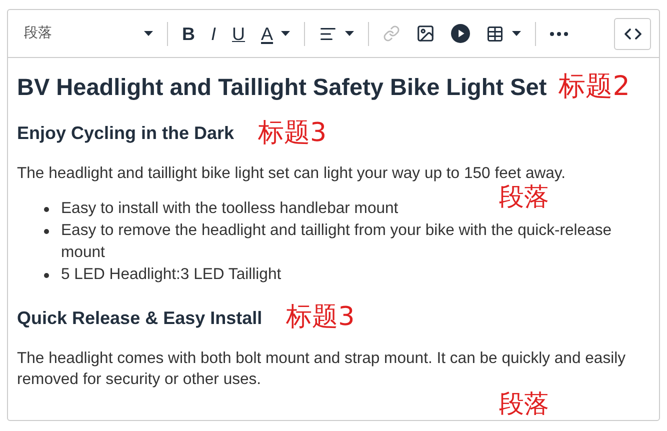  Describe the element at coordinates (594, 87) in the screenshot. I see `annotation-label: 标题2` at that location.